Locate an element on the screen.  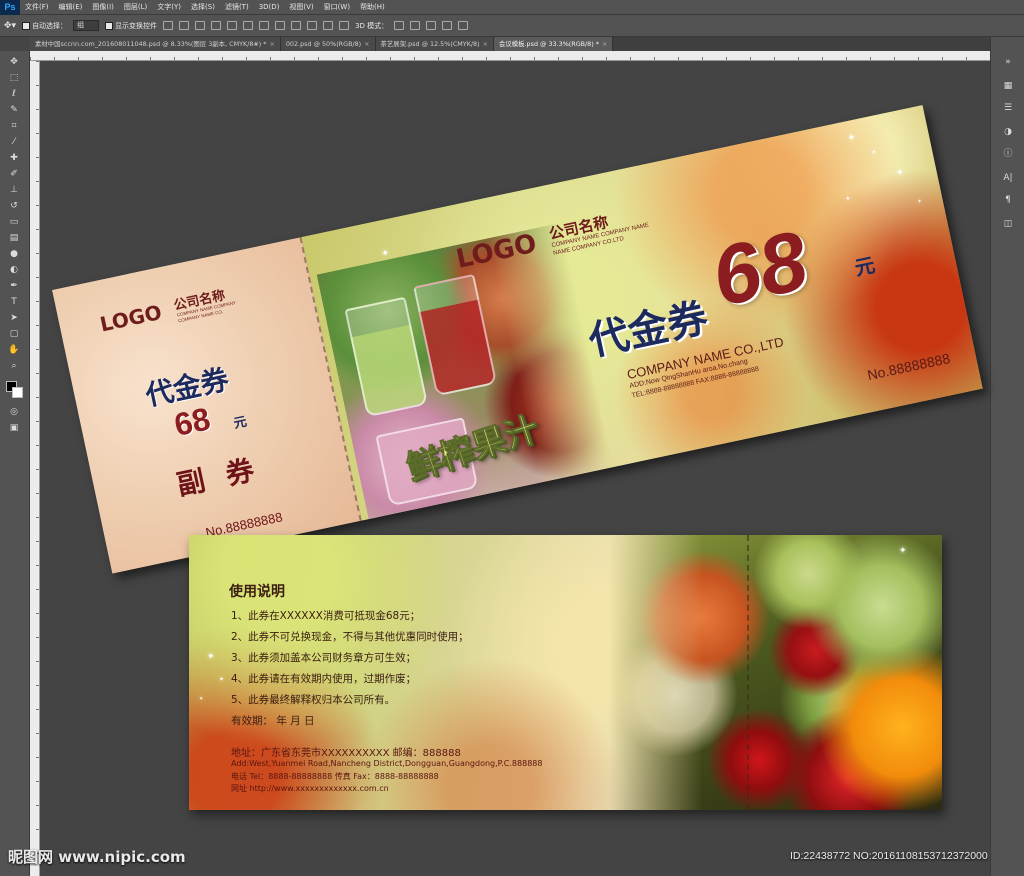
stub-unit: 元 is located at coordinates (240, 423).